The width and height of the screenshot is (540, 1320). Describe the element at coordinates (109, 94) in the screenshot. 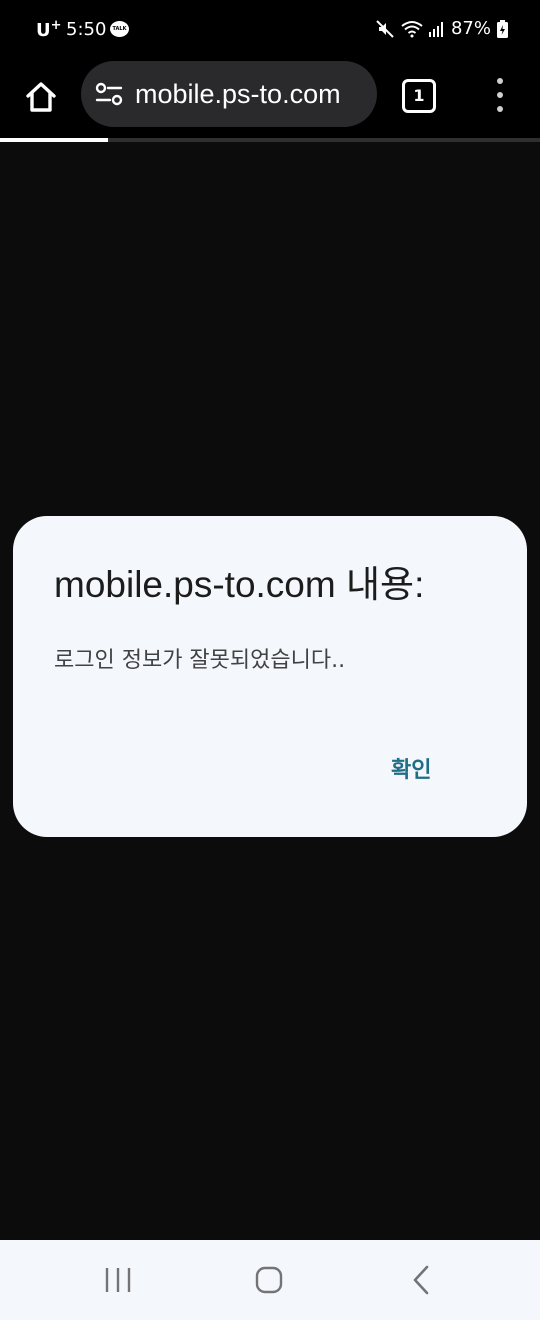

I see `tune-icon` at that location.